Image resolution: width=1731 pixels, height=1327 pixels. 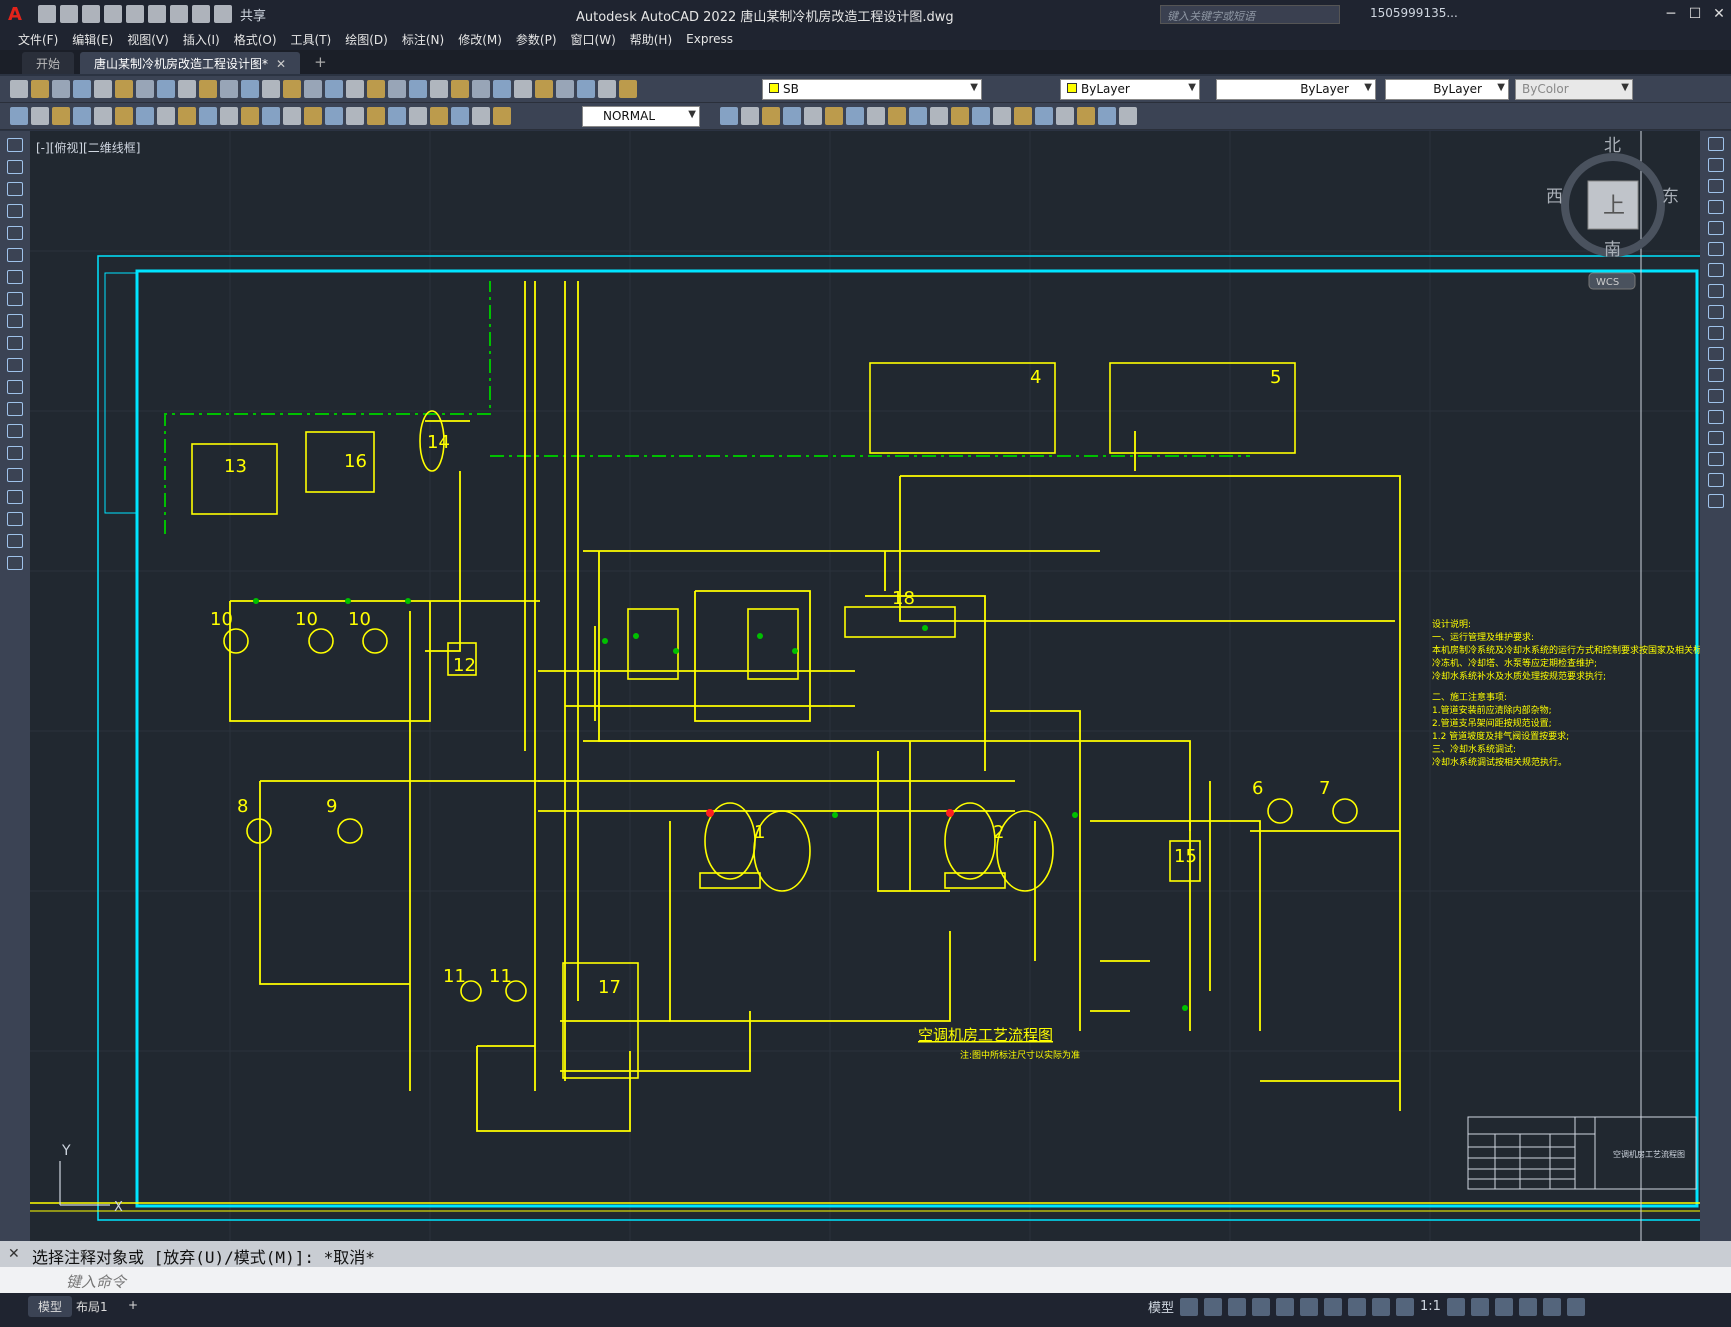 I want to click on arc-icon, so click(x=15, y=189).